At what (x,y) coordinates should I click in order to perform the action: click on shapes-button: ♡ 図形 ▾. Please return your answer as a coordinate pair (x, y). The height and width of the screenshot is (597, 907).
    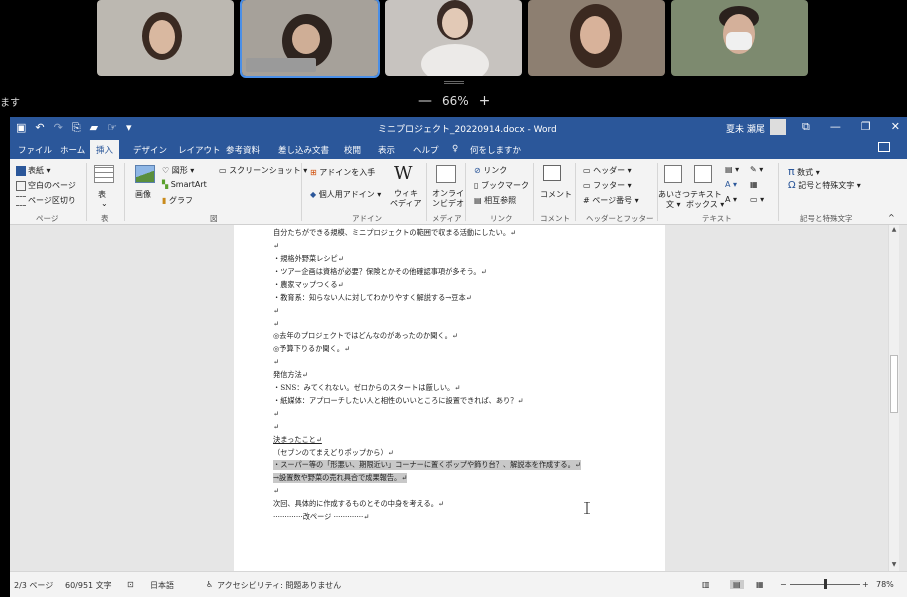
    Looking at the image, I should click on (178, 170).